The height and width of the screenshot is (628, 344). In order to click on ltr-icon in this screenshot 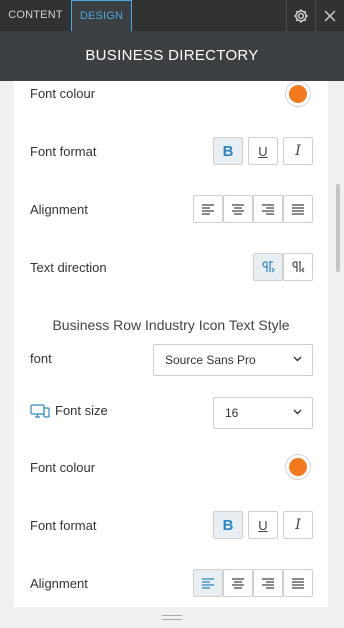, I will do `click(268, 267)`.